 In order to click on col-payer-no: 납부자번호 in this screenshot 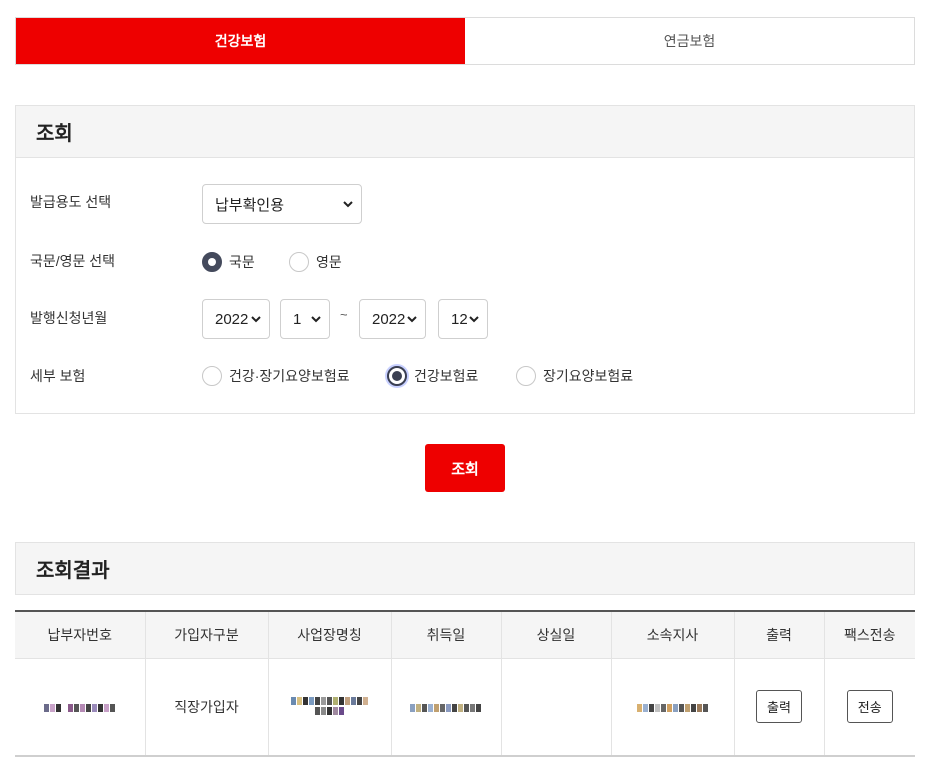, I will do `click(80, 634)`.